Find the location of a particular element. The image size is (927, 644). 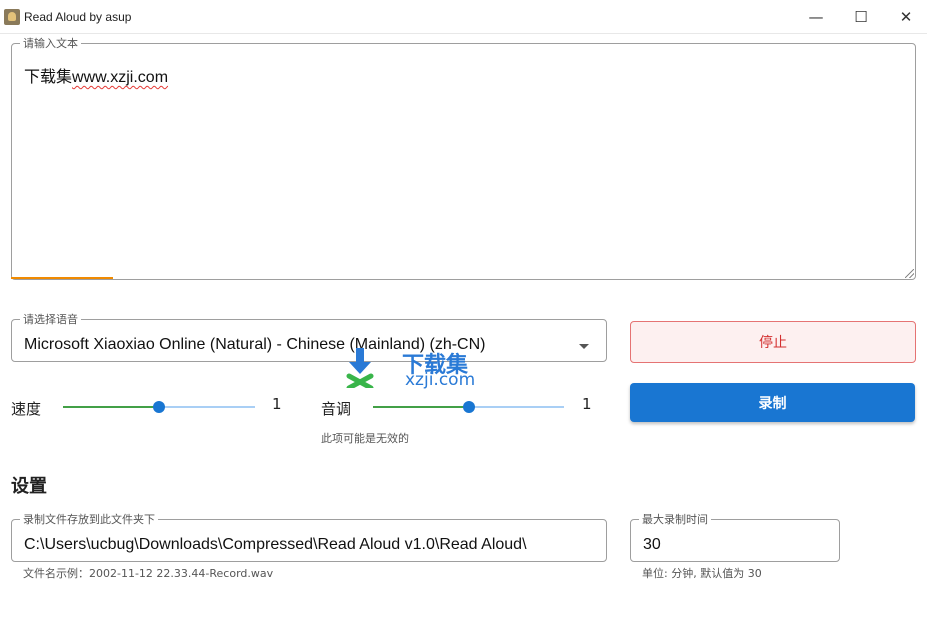

text-input-label: 请输入文本 is located at coordinates (50, 43).